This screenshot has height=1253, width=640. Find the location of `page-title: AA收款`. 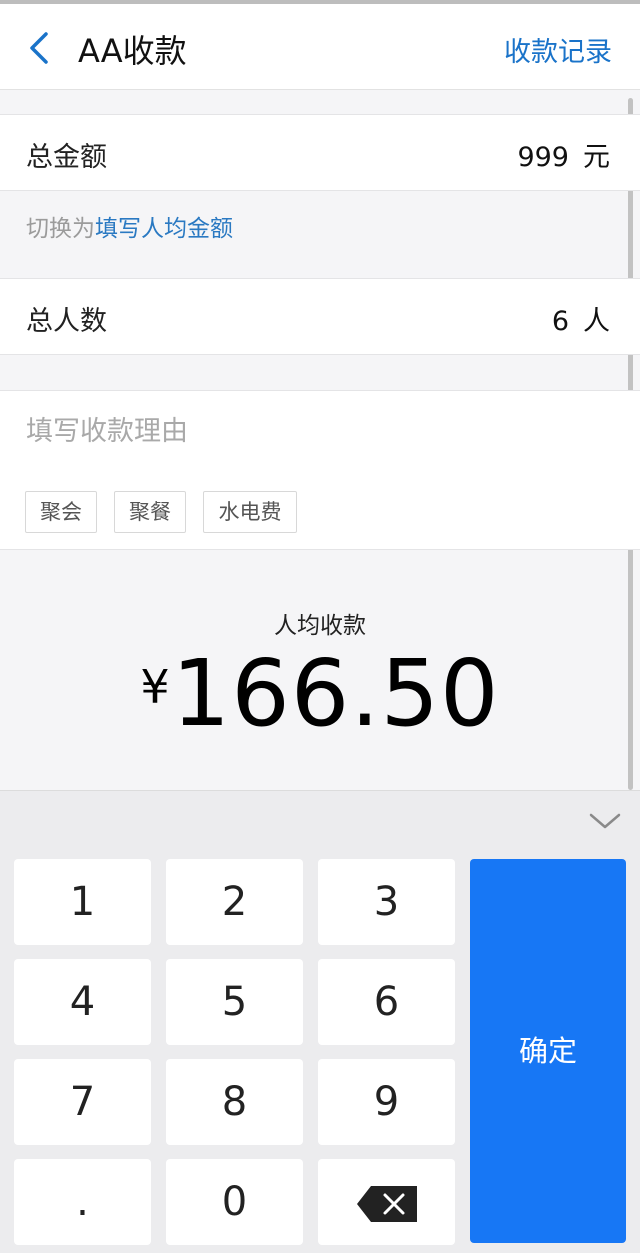

page-title: AA收款 is located at coordinates (132, 51).